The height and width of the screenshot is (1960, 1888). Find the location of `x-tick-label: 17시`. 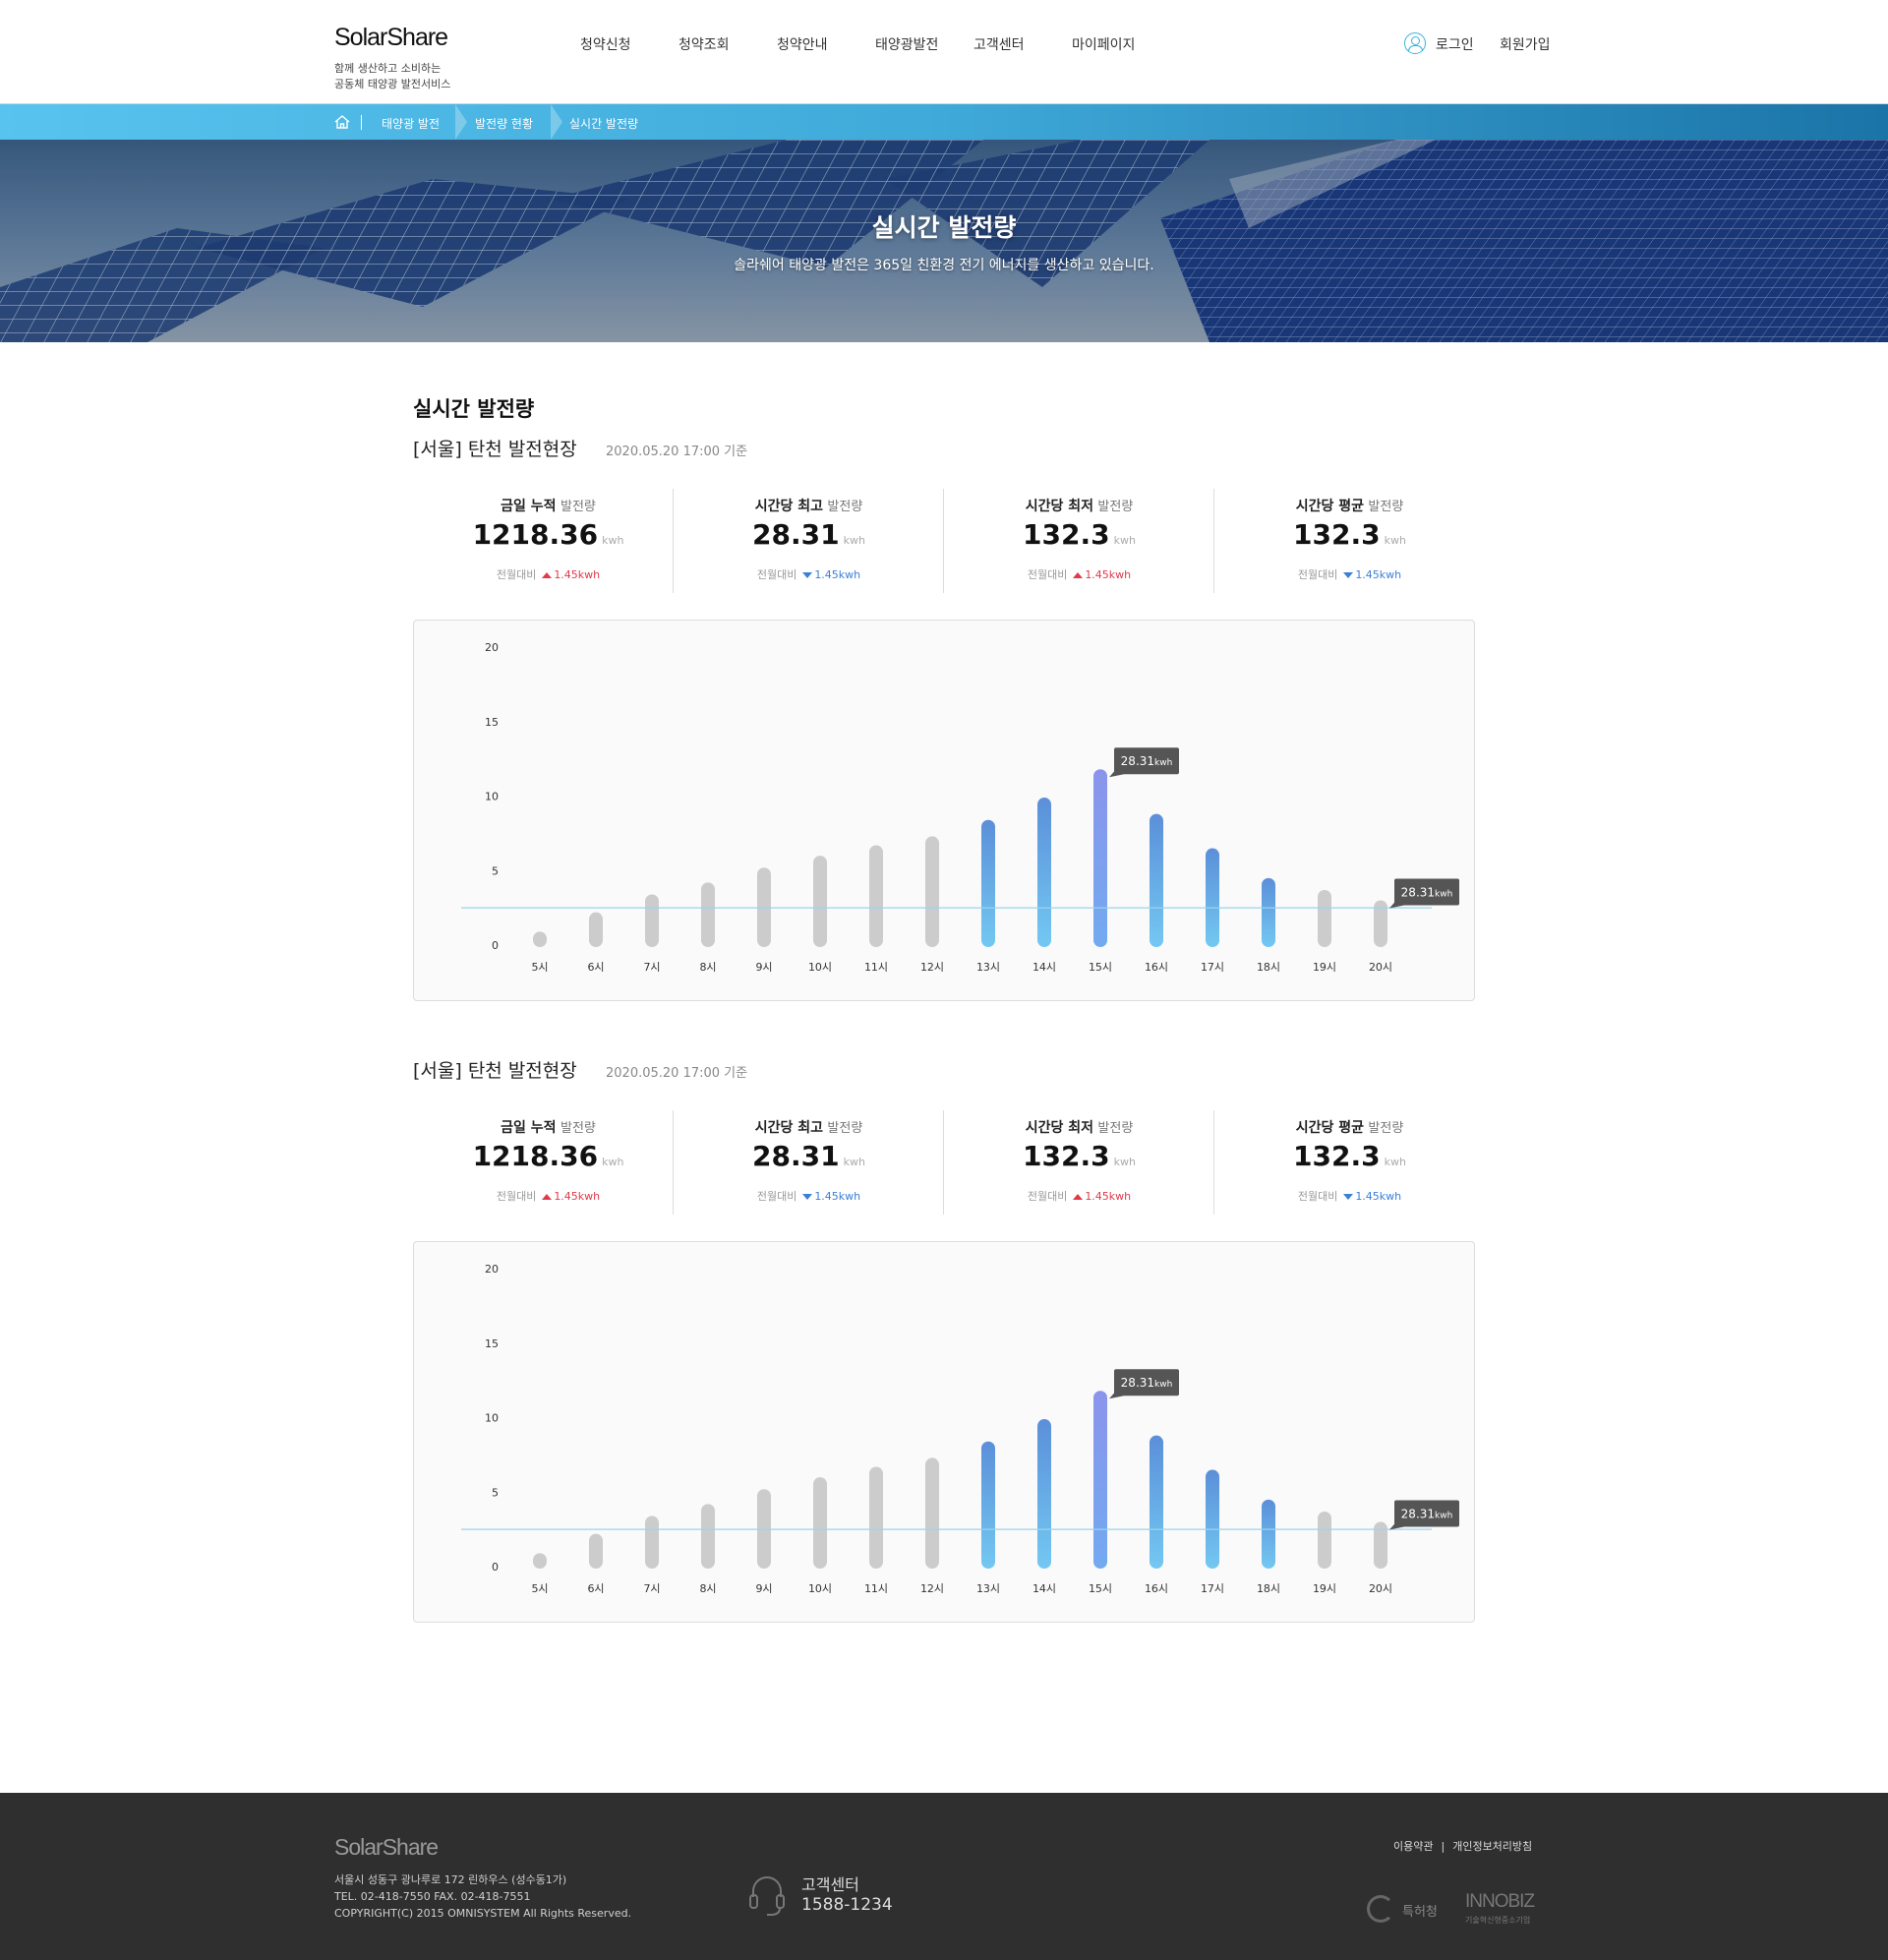

x-tick-label: 17시 is located at coordinates (1212, 968).